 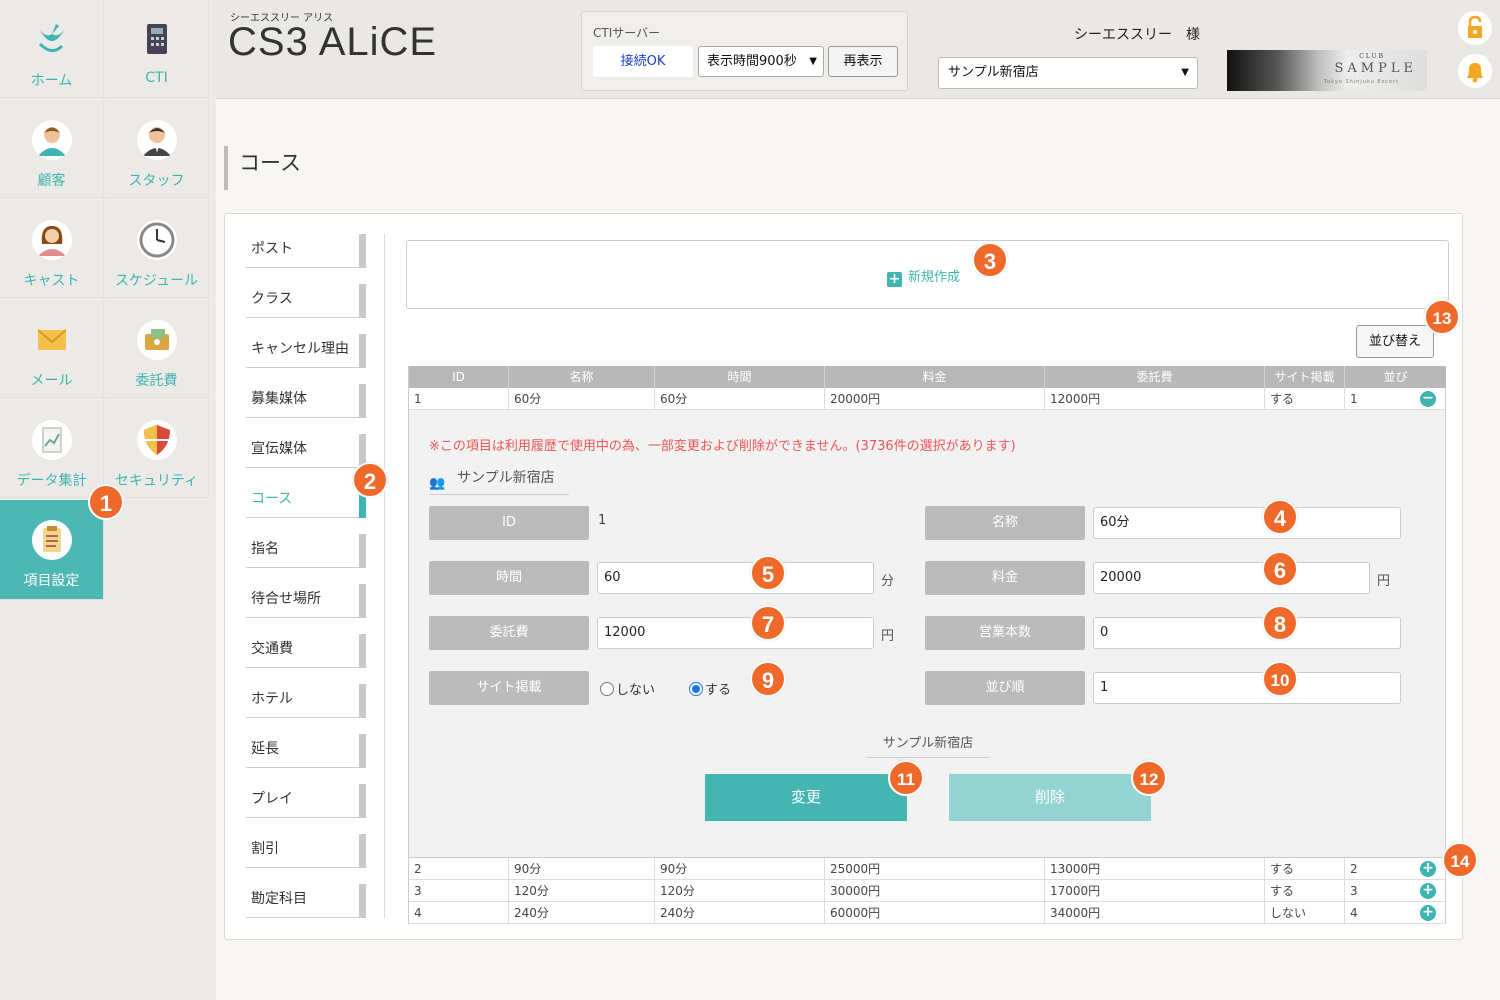 I want to click on nav-mail: メール, so click(x=52, y=349).